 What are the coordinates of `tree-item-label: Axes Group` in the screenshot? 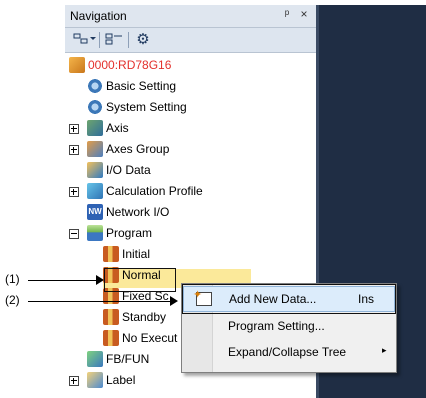 It's located at (138, 149).